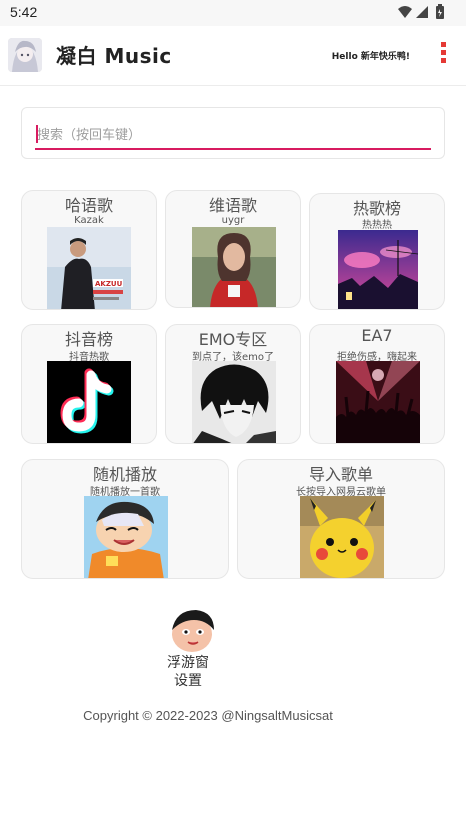  What do you see at coordinates (193, 630) in the screenshot?
I see `floating-window-avatar` at bounding box center [193, 630].